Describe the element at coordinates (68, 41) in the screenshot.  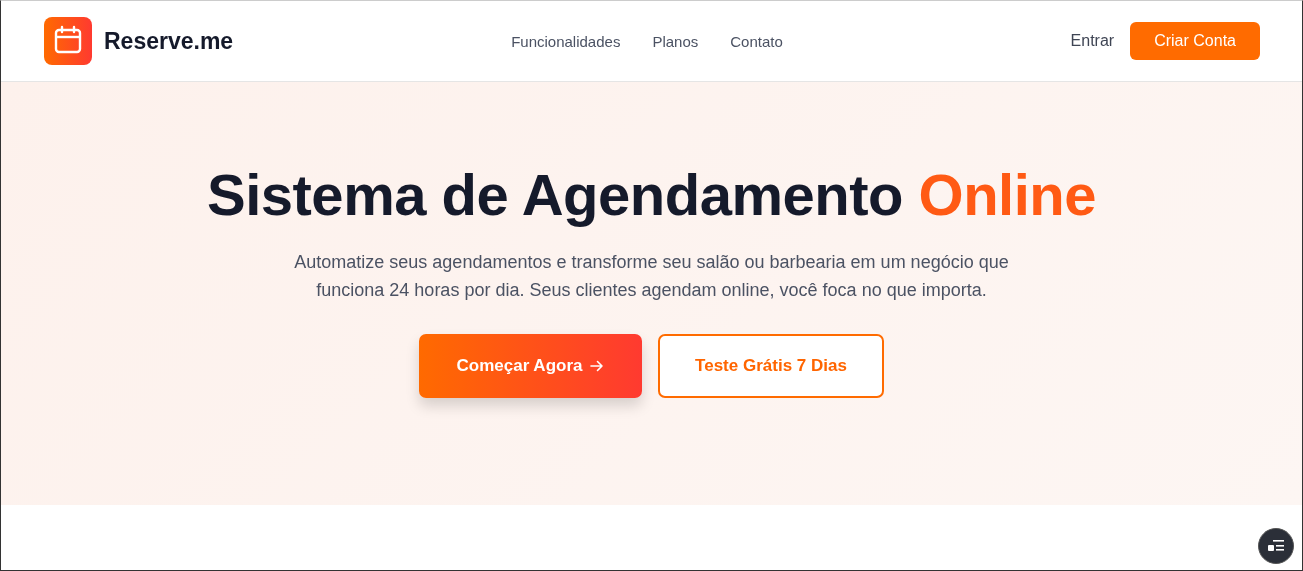
I see `calendar-icon` at that location.